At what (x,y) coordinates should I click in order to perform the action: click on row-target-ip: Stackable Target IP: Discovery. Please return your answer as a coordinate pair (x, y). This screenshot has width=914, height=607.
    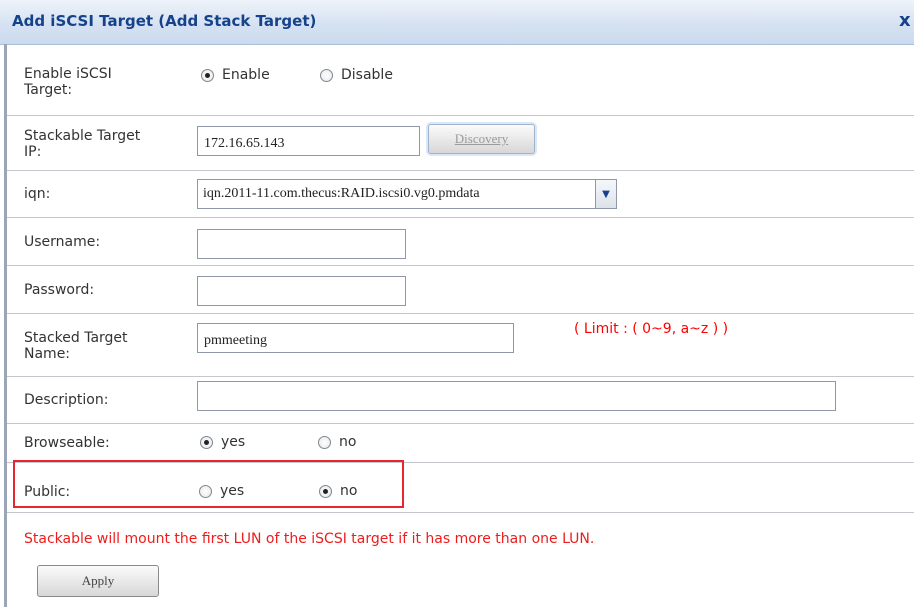
    Looking at the image, I should click on (460, 143).